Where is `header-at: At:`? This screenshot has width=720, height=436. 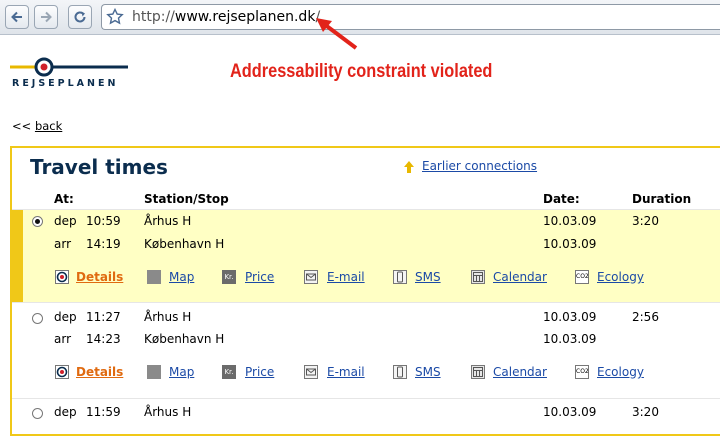 header-at: At: is located at coordinates (64, 199).